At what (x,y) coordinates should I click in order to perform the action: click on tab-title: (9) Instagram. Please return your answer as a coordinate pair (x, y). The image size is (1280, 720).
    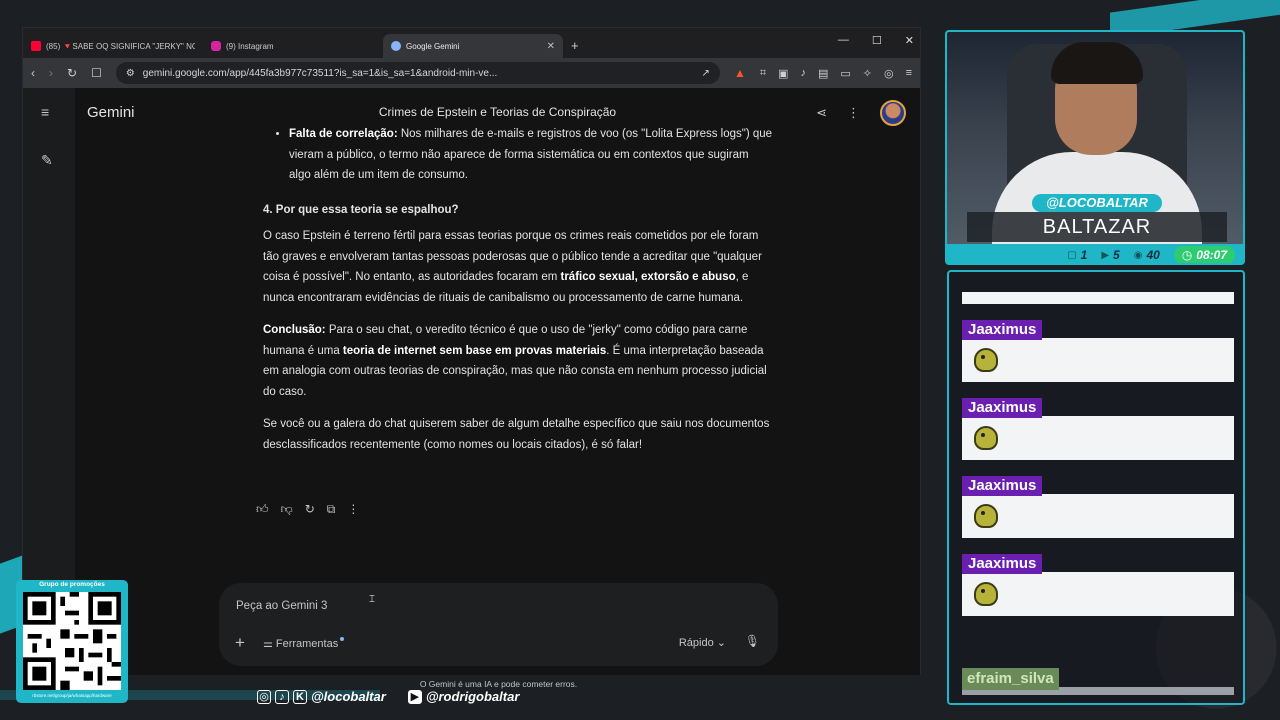
    Looking at the image, I should click on (250, 46).